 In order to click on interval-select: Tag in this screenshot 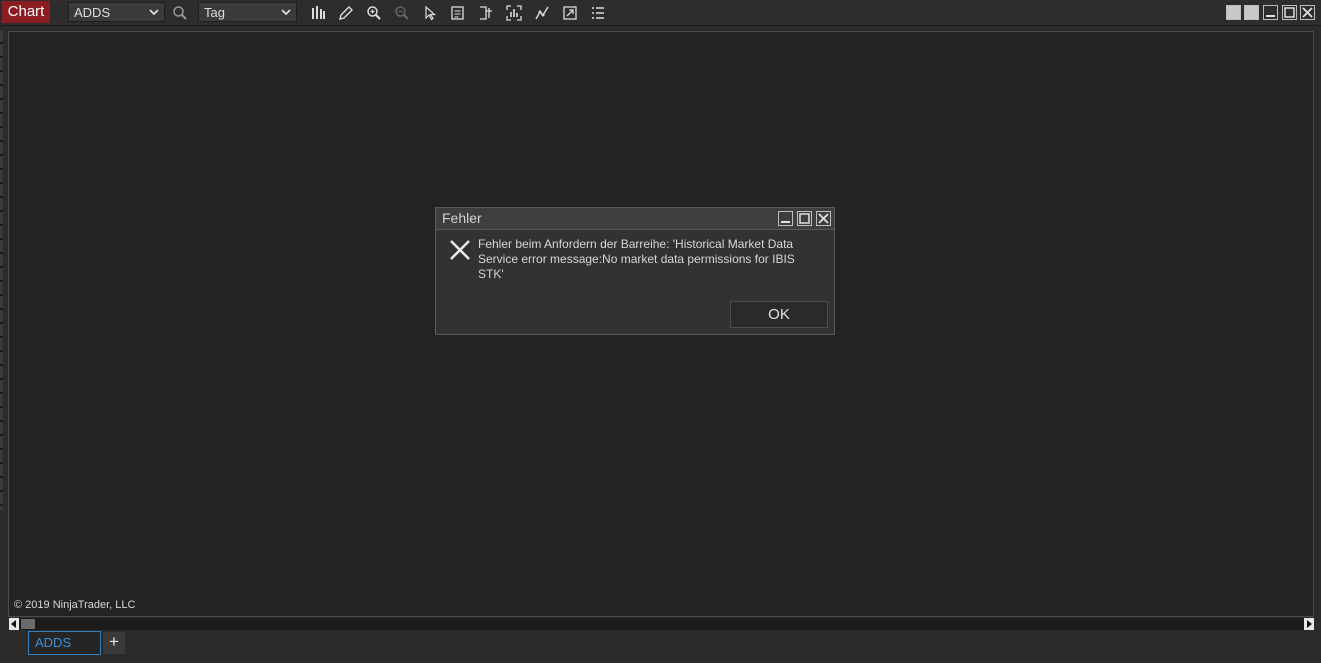, I will do `click(247, 12)`.